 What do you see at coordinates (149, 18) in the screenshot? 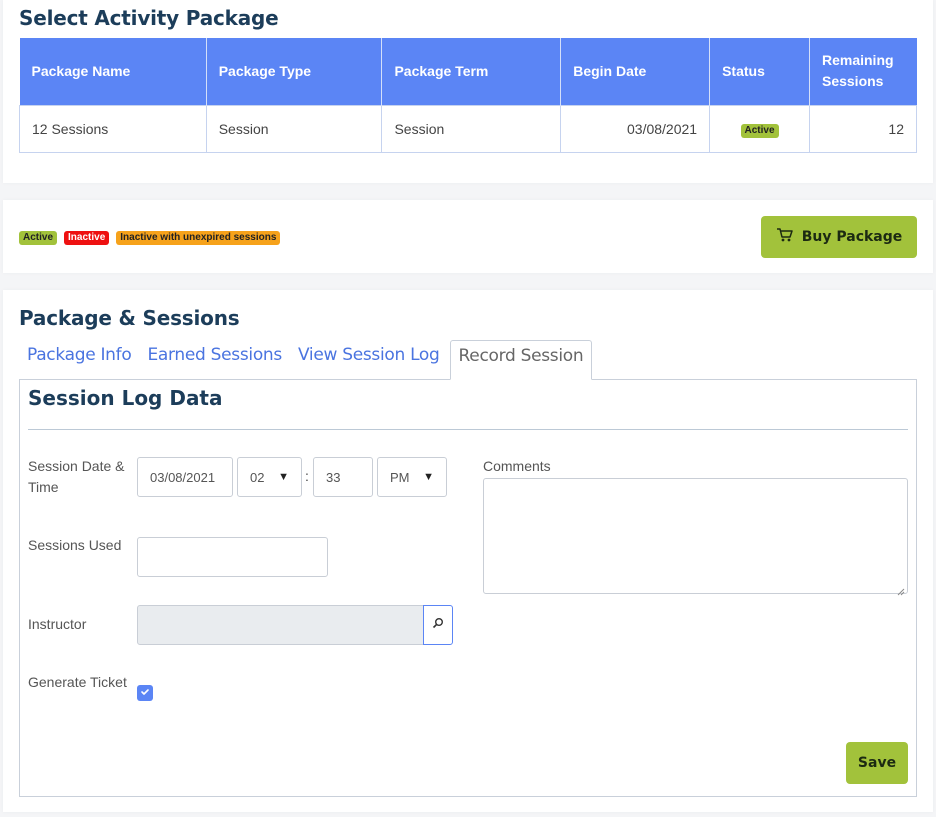
I see `select-package-title: Select Activity Package` at bounding box center [149, 18].